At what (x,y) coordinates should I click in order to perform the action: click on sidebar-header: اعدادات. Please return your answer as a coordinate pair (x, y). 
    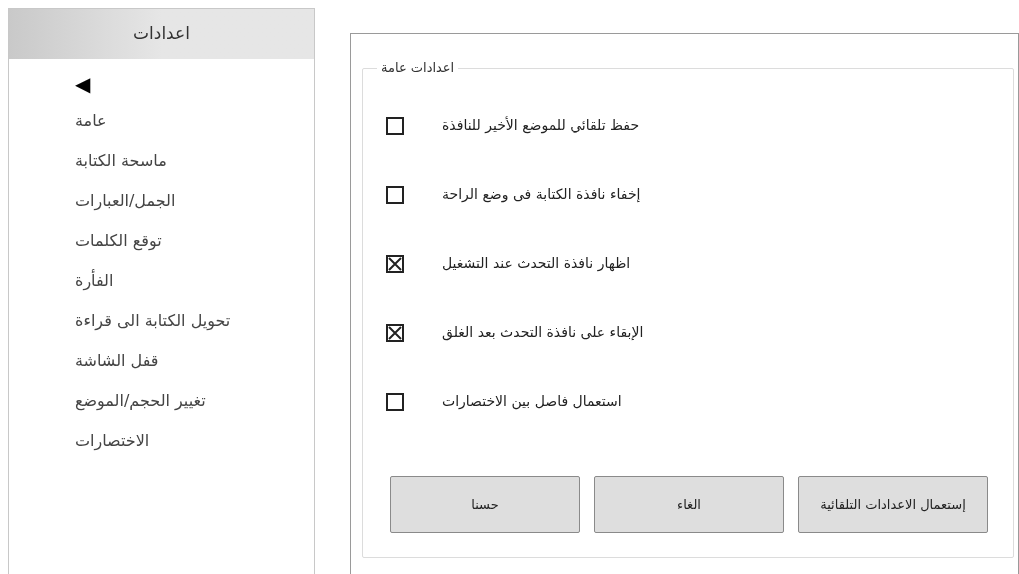
    Looking at the image, I should click on (161, 34).